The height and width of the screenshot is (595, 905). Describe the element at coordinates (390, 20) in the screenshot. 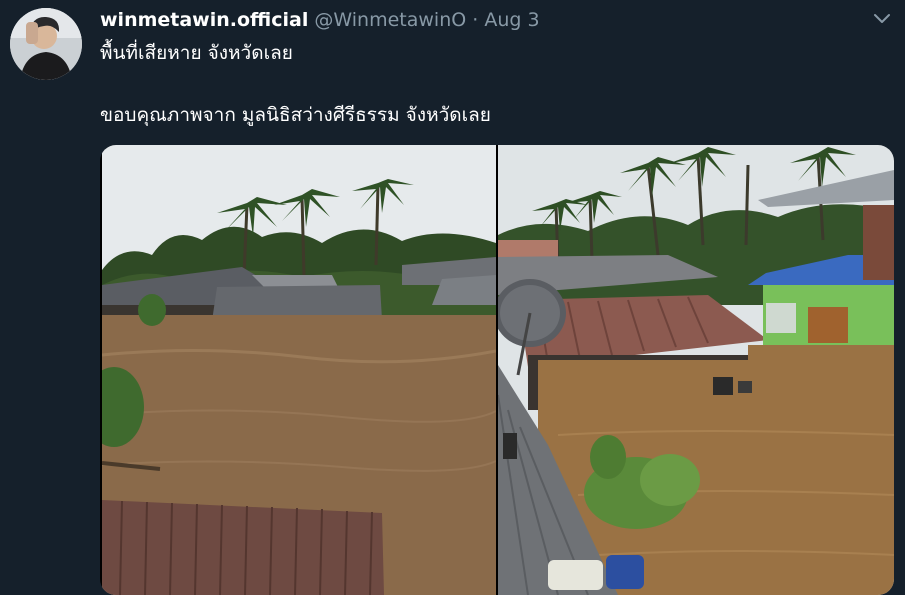

I see `user-handle: @WinmetawinO` at that location.